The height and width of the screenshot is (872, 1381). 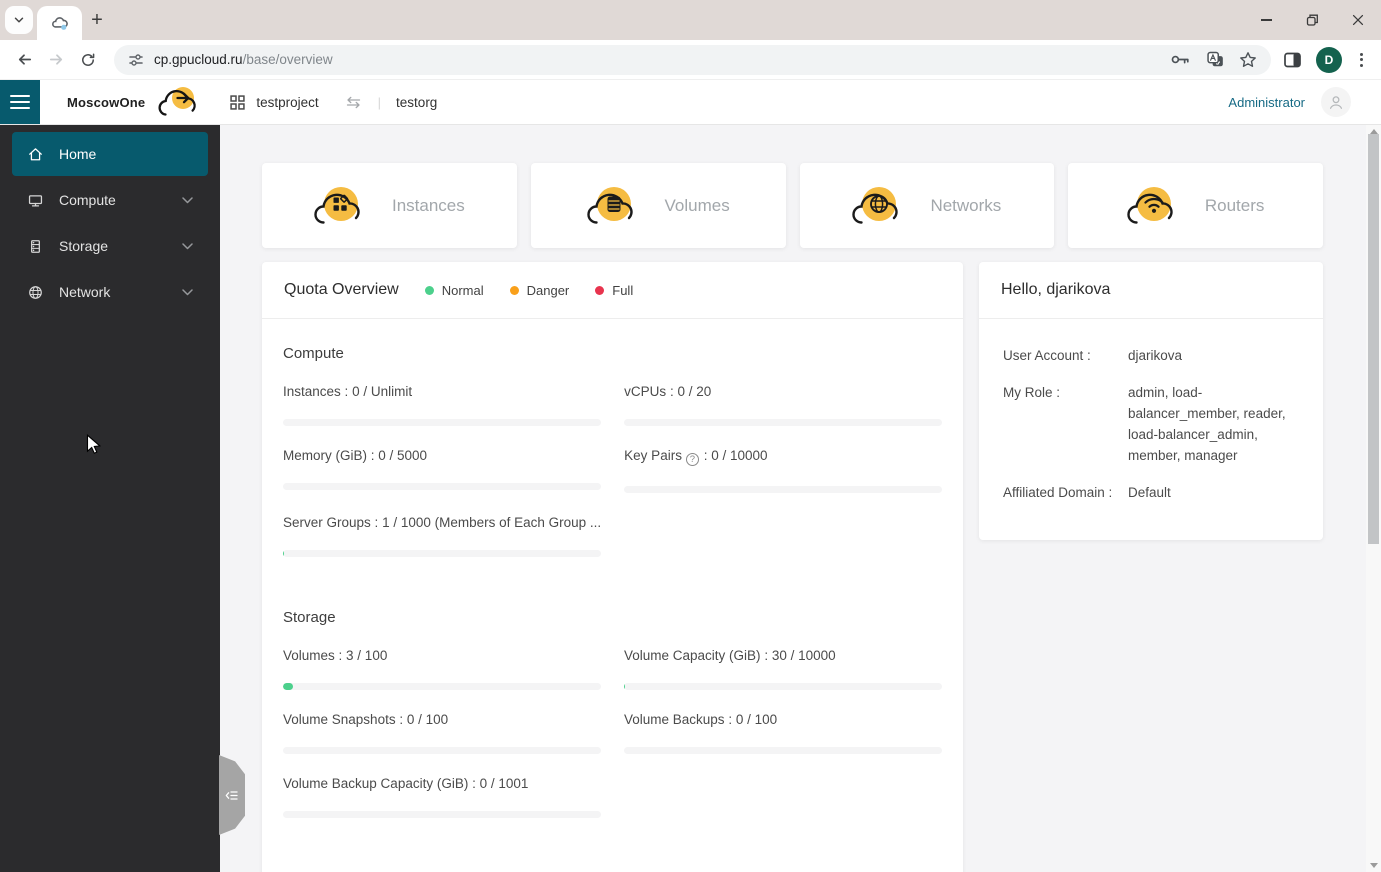 I want to click on window-restore-button, so click(x=1312, y=20).